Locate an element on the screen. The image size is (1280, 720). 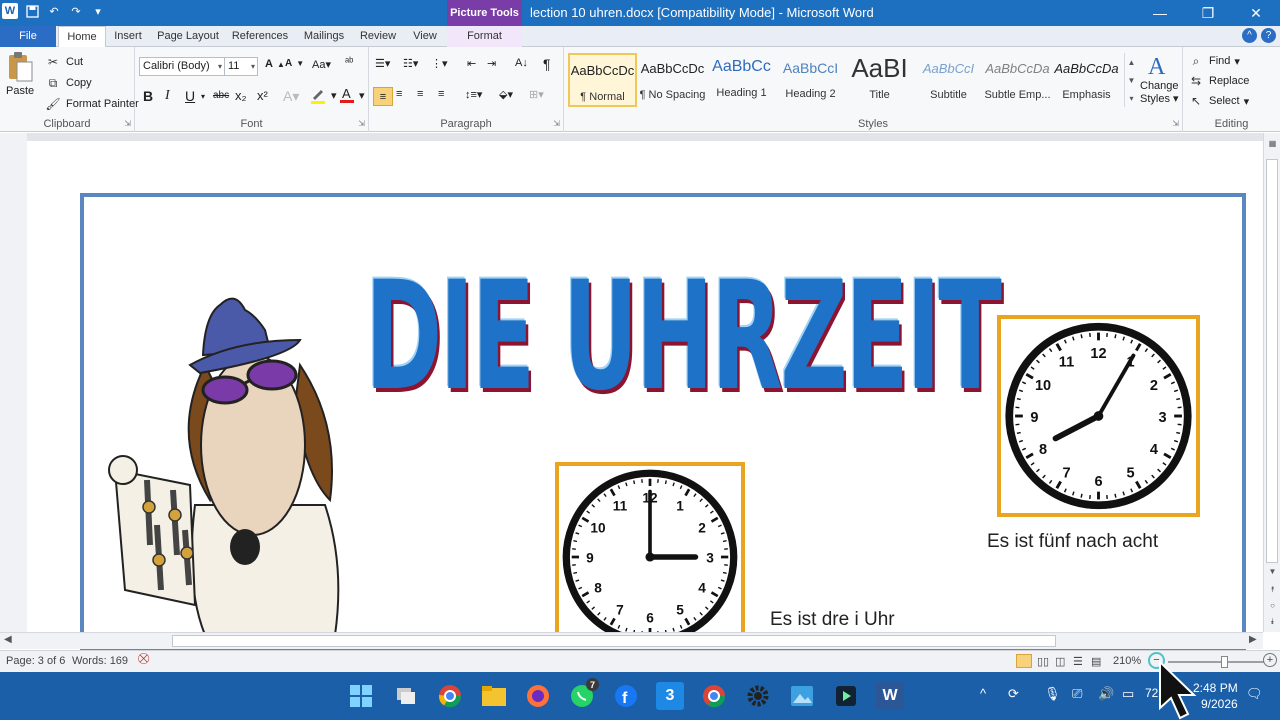
browse-object-icon: ○ is located at coordinates (1272, 605).